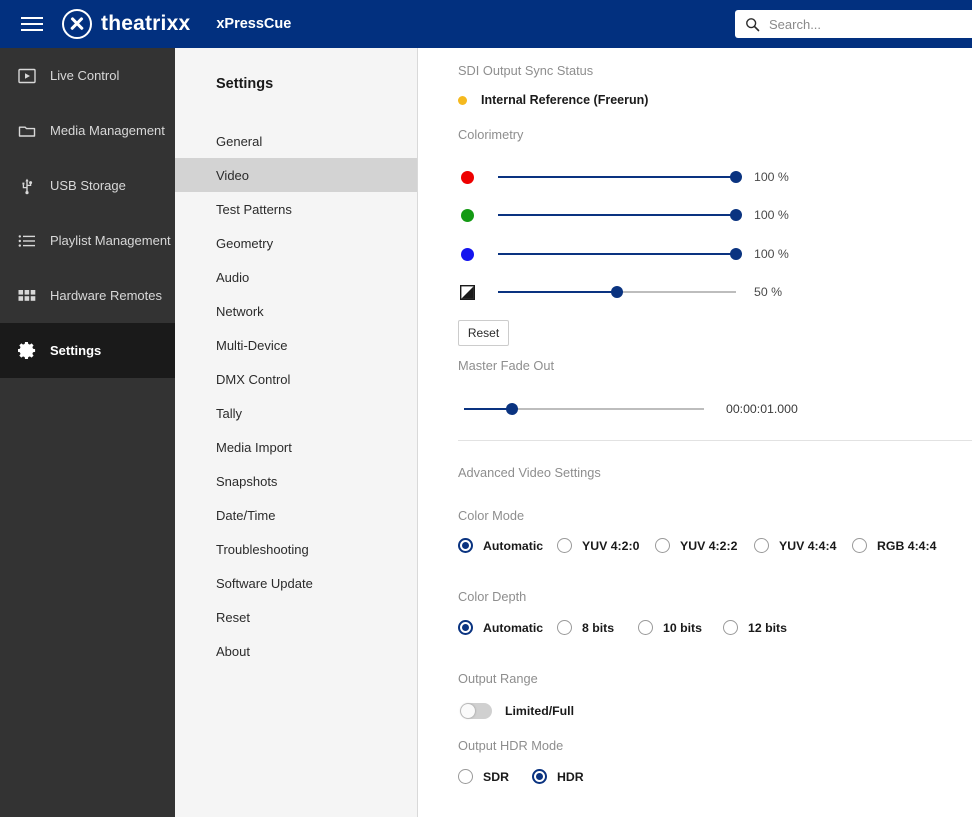 The width and height of the screenshot is (972, 817). I want to click on submenu-item-dmx-control: DMX Control, so click(296, 379).